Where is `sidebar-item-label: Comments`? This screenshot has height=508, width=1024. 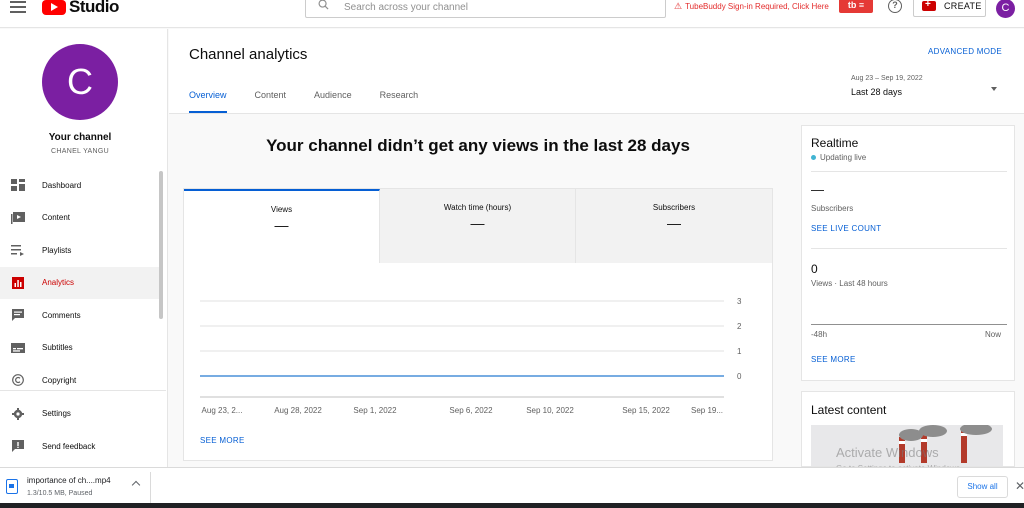
sidebar-item-label: Comments is located at coordinates (61, 315).